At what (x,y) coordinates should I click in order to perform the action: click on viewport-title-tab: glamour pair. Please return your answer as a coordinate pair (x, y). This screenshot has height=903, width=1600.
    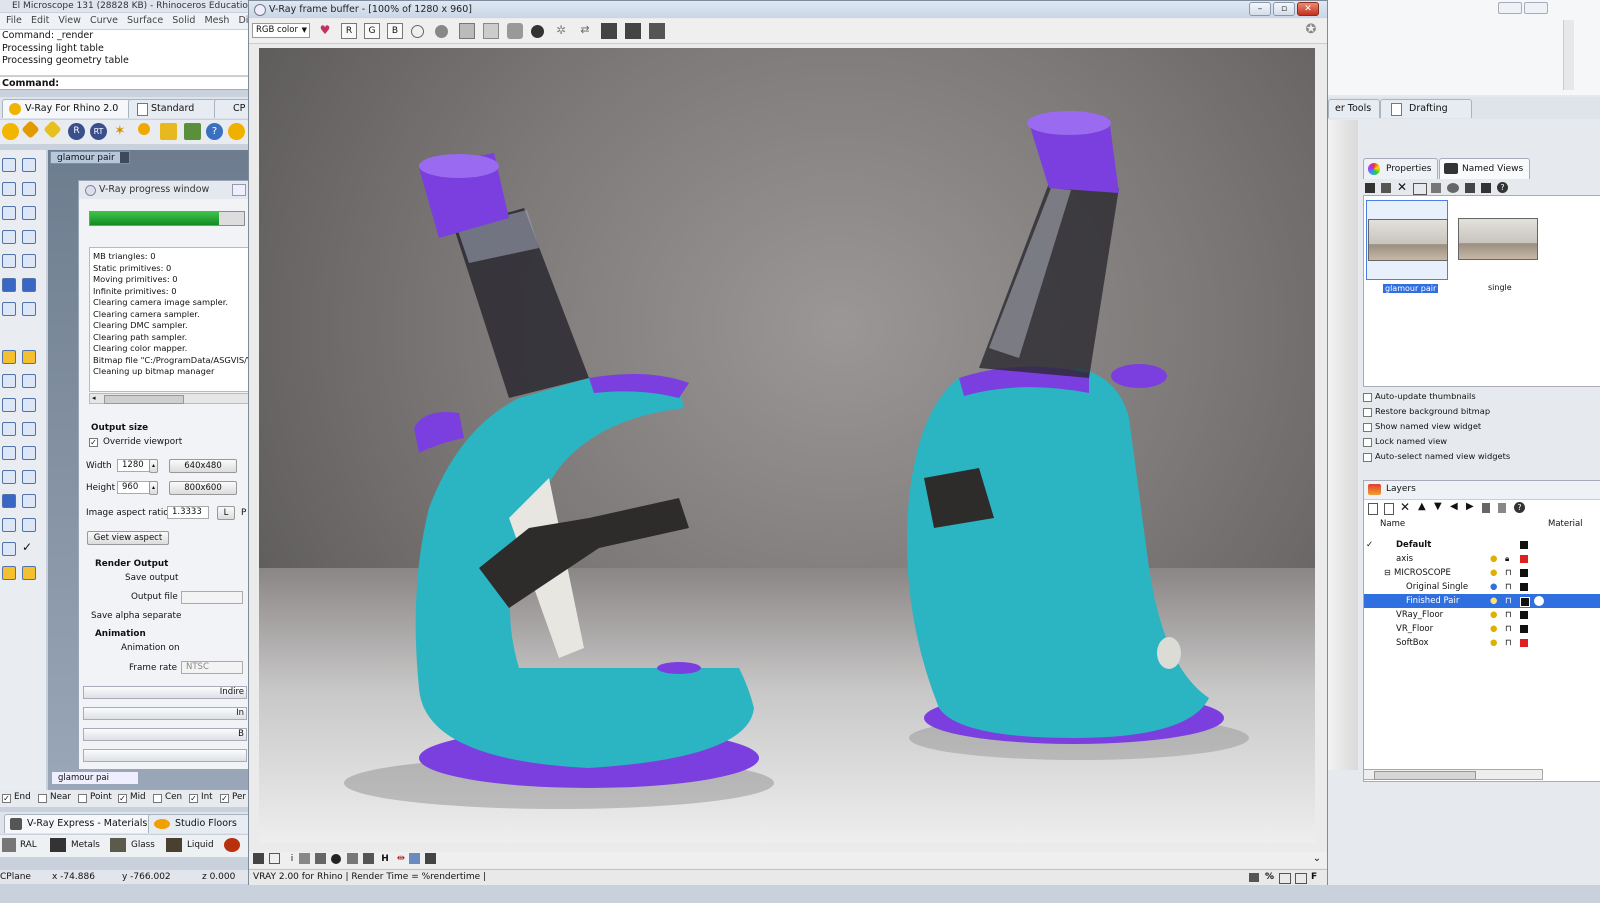
    Looking at the image, I should click on (90, 157).